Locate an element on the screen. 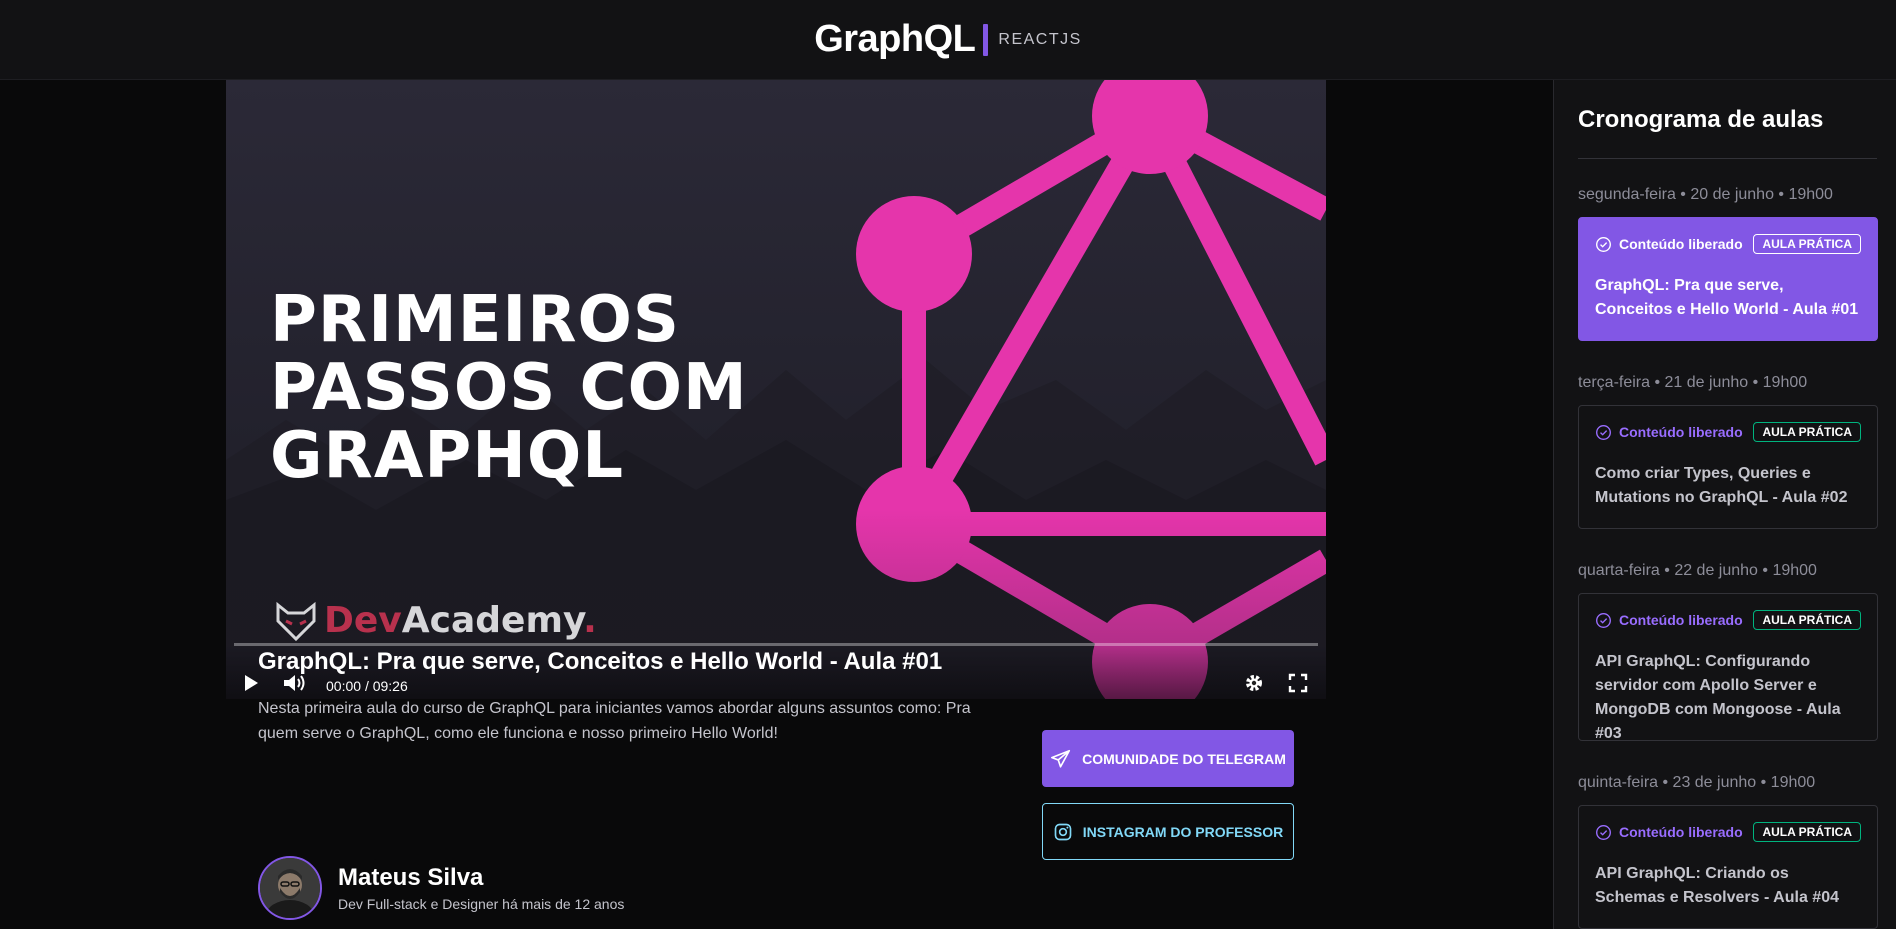  play-button is located at coordinates (250, 682).